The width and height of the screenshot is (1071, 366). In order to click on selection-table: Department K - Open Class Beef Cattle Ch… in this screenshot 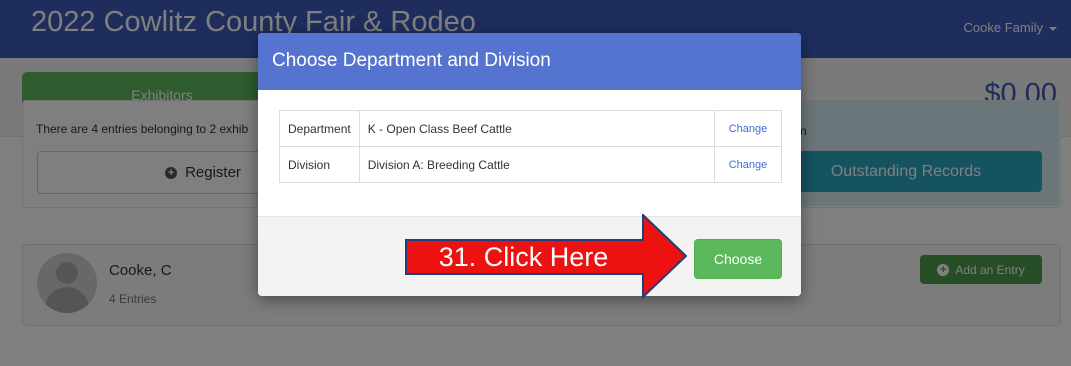, I will do `click(530, 146)`.